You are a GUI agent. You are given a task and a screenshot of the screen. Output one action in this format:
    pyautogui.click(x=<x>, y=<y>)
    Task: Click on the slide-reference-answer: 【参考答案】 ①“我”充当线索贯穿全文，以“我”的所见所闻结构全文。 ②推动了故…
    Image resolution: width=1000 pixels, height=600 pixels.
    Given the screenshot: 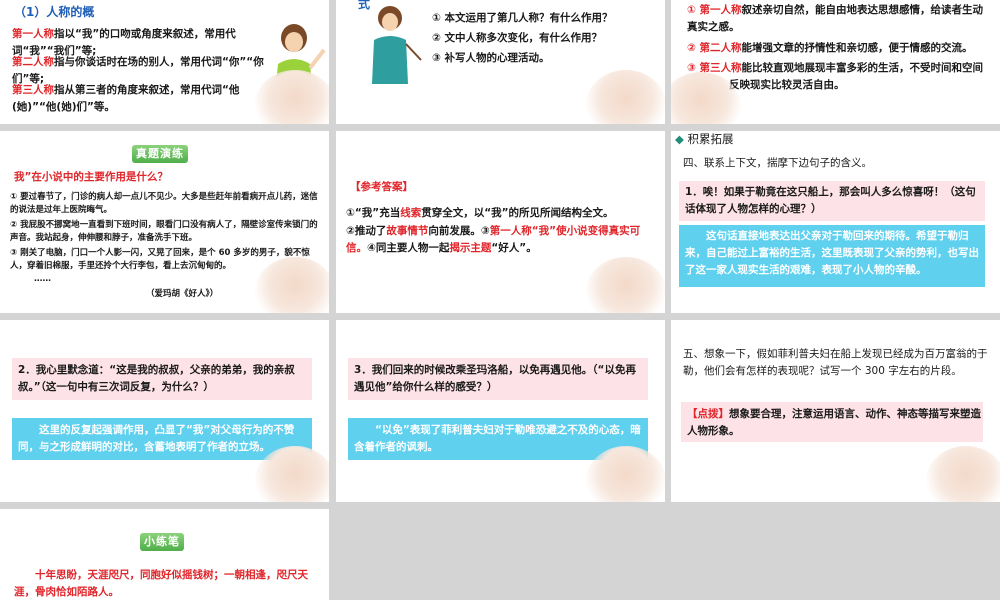 What is the action you would take?
    pyautogui.click(x=500, y=222)
    